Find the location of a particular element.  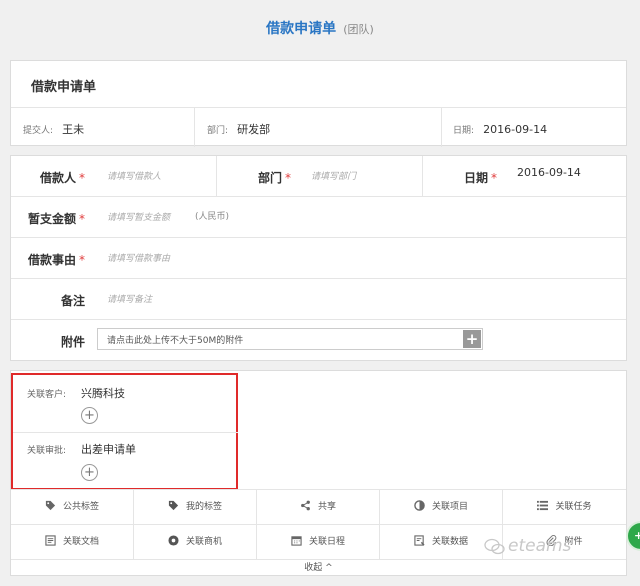

attachment-hint: 请点击此处上传不大于50M的附件 is located at coordinates (175, 341).